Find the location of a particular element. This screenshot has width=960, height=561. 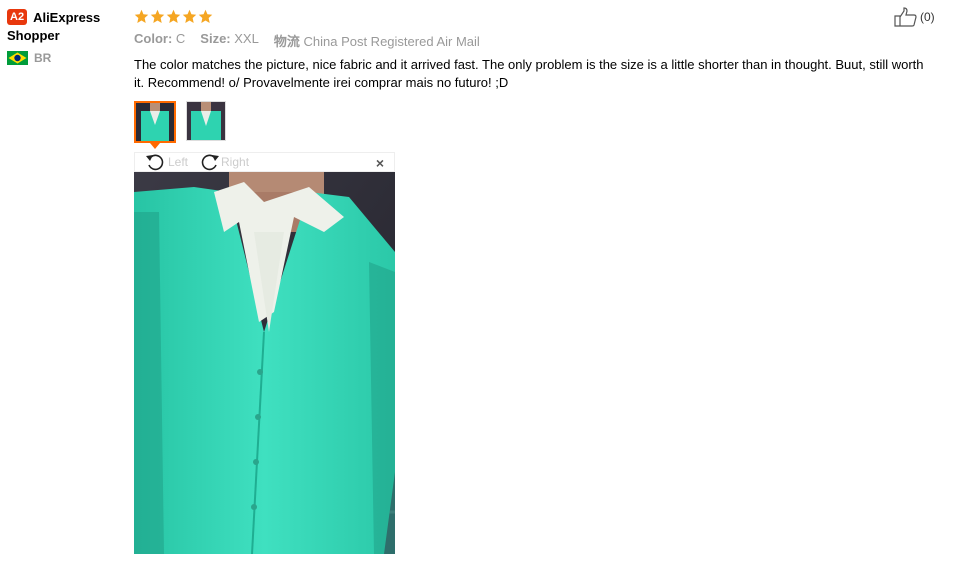

selected-indicator is located at coordinates (155, 146).